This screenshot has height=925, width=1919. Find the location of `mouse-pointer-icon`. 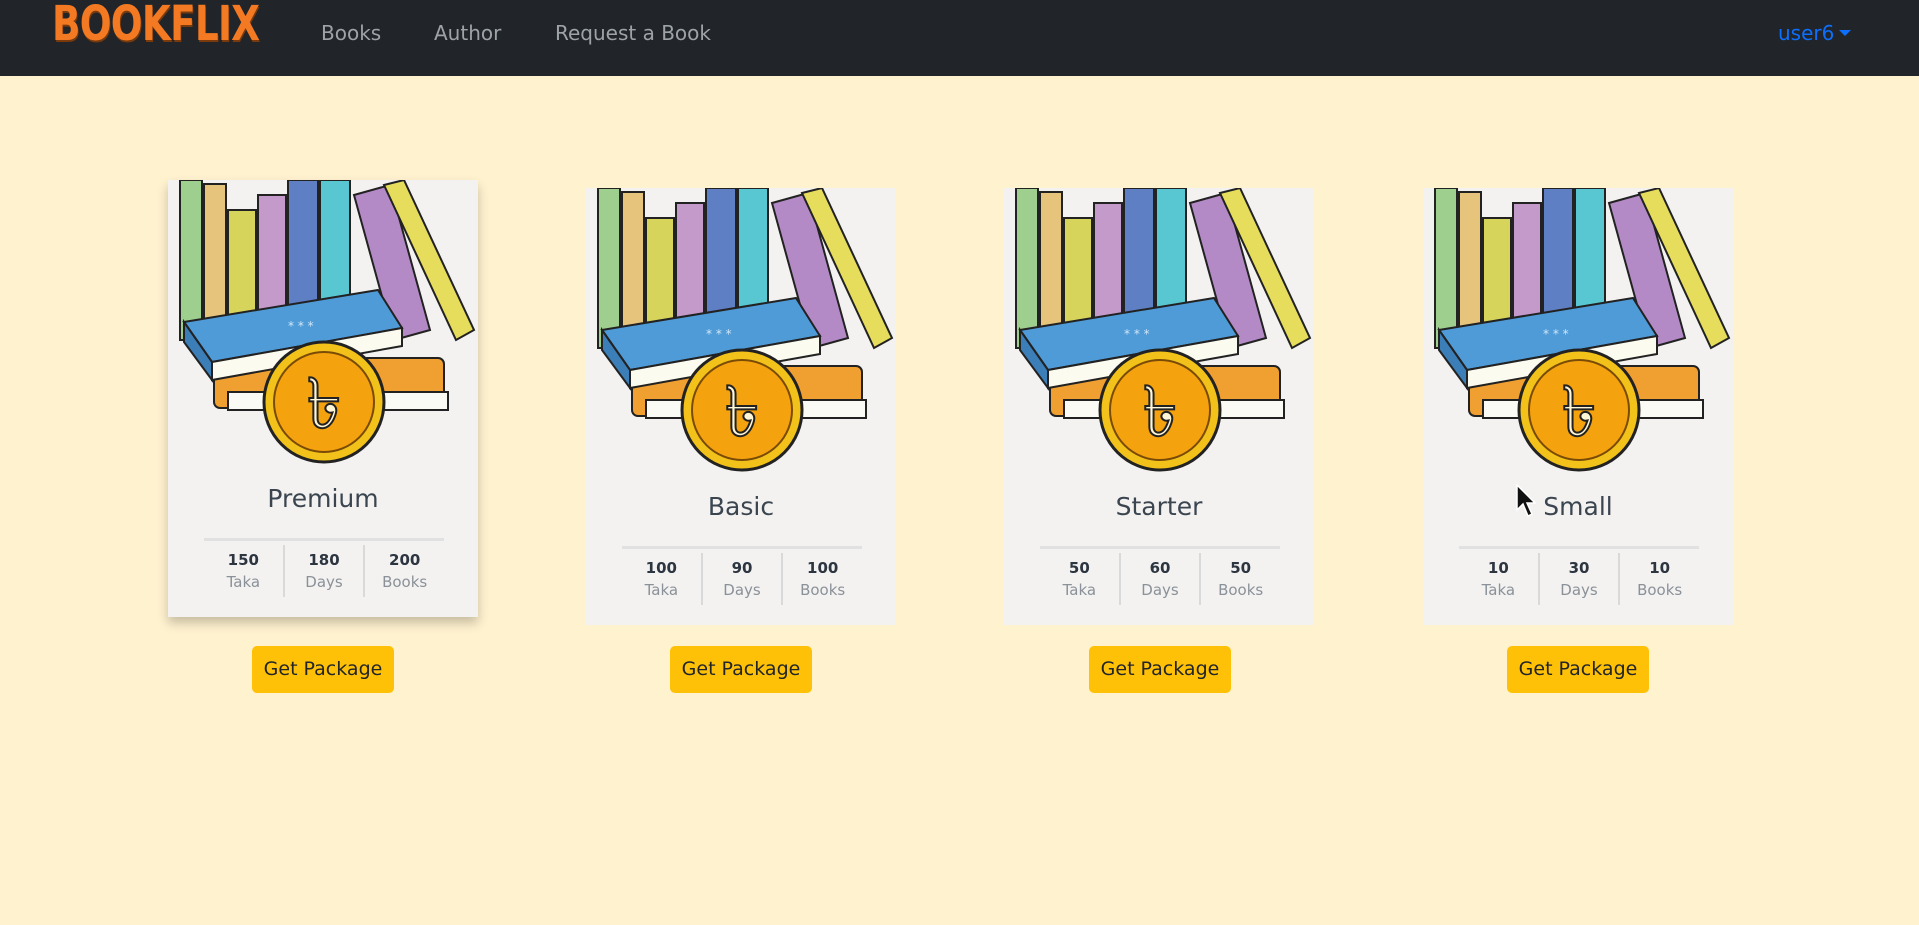

mouse-pointer-icon is located at coordinates (1526, 501).